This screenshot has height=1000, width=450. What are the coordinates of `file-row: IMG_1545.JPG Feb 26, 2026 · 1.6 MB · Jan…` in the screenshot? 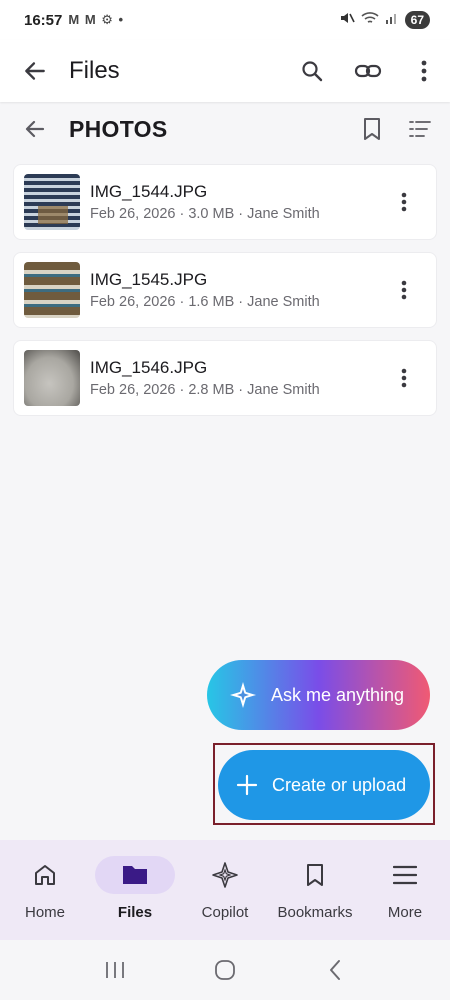 It's located at (225, 290).